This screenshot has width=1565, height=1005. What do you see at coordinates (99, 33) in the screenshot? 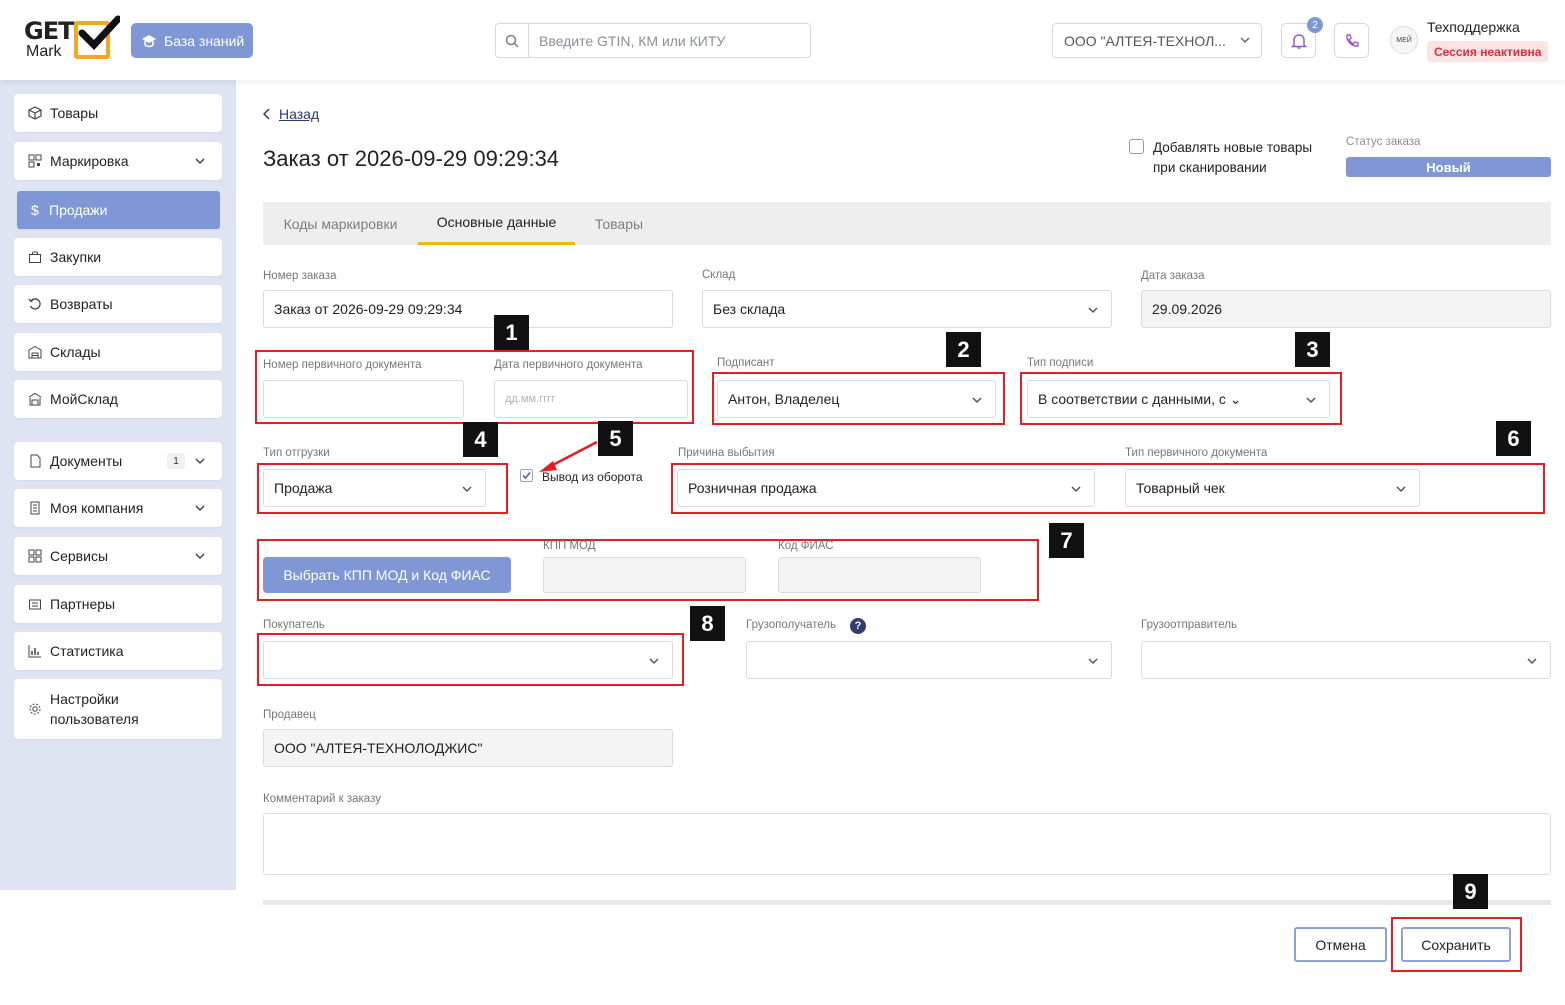
I see `logo-check-icon` at bounding box center [99, 33].